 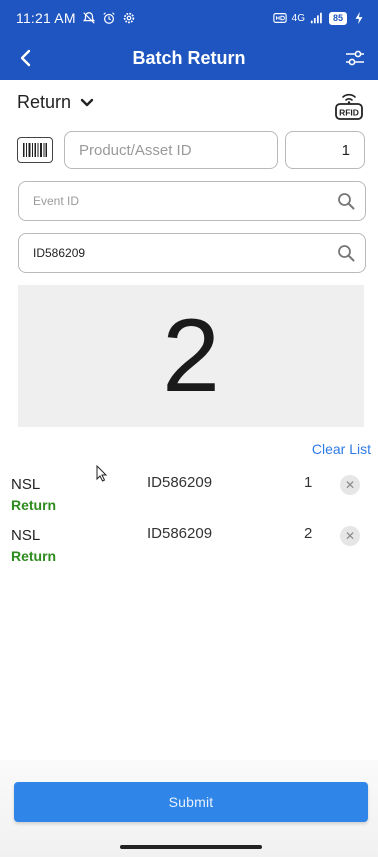 I want to click on app-bar: Batch Return, so click(x=189, y=58).